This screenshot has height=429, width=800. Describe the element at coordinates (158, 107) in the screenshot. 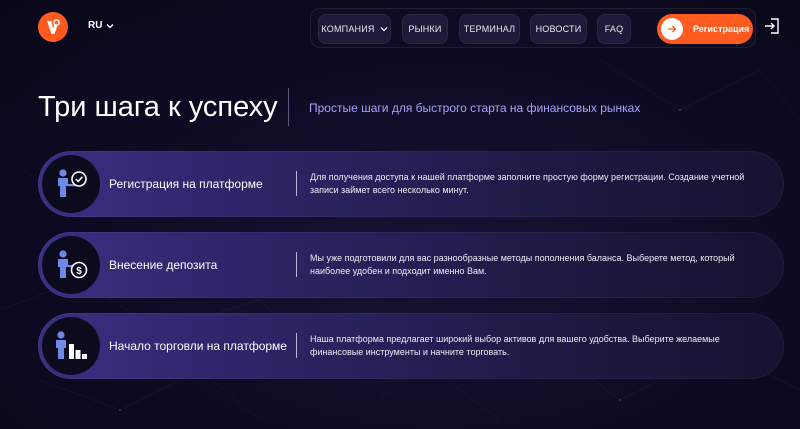

I see `page-title: Три шага к успеху` at that location.